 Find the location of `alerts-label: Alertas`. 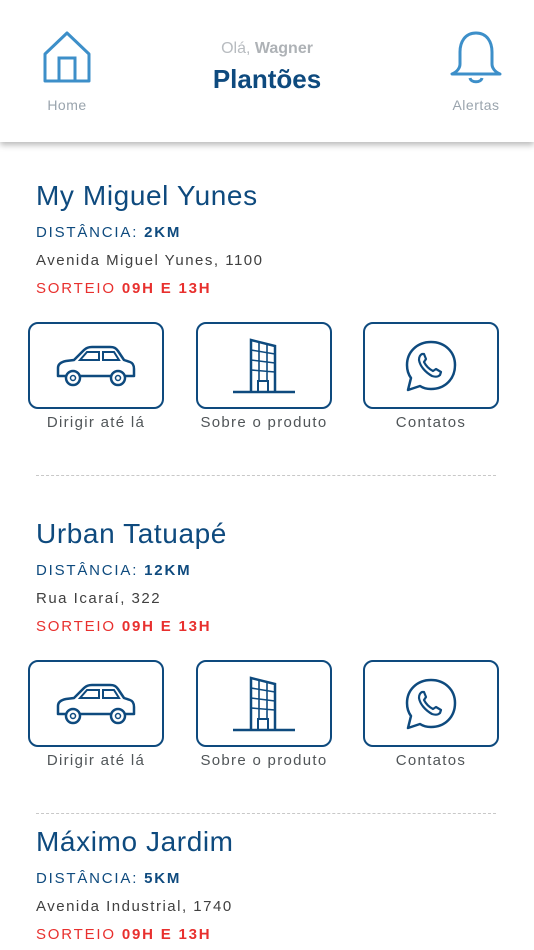

alerts-label: Alertas is located at coordinates (476, 105).